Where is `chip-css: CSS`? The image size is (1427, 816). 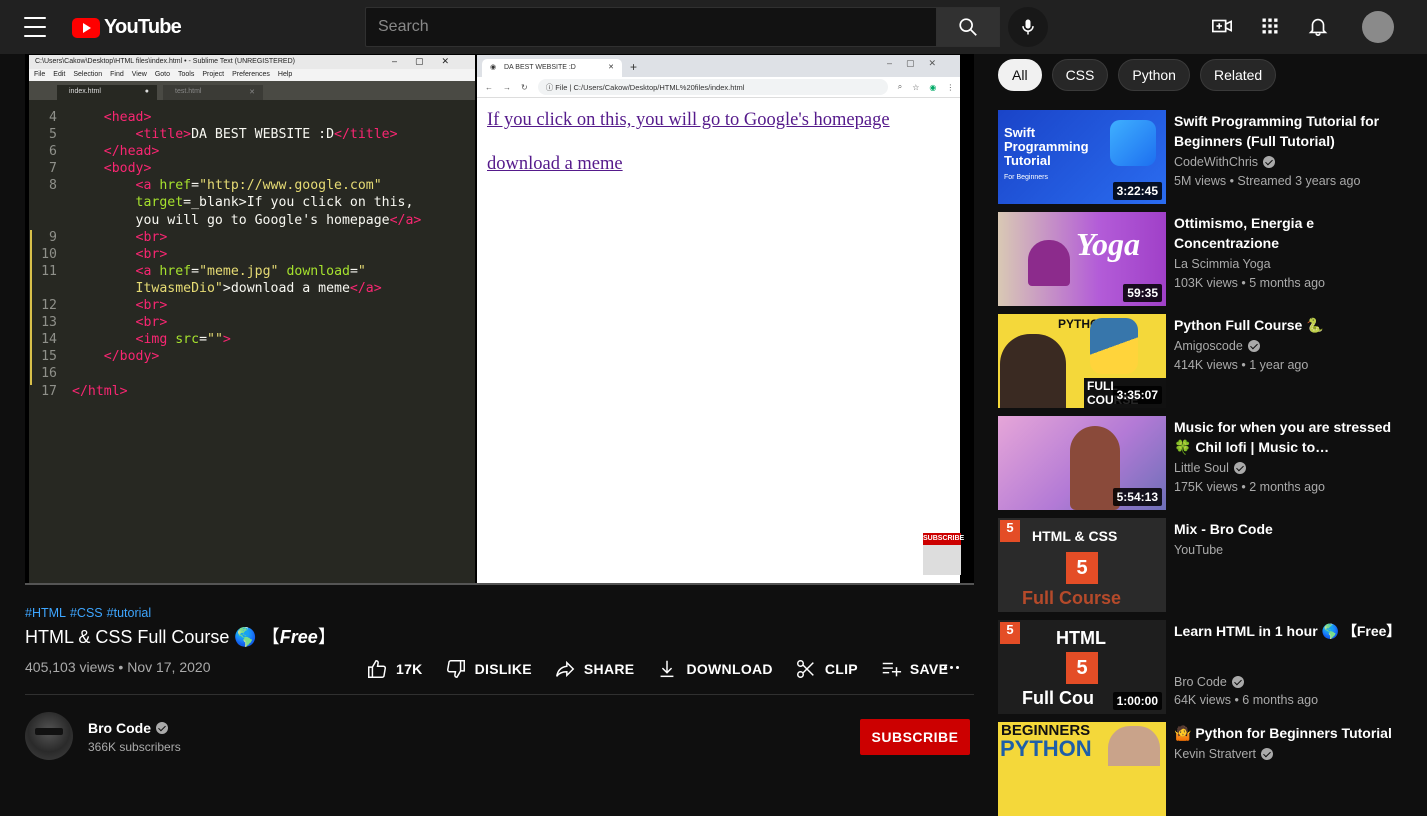
chip-css: CSS is located at coordinates (1080, 75).